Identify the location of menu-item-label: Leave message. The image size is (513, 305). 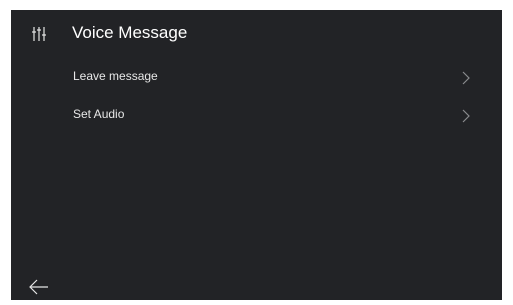
(115, 76).